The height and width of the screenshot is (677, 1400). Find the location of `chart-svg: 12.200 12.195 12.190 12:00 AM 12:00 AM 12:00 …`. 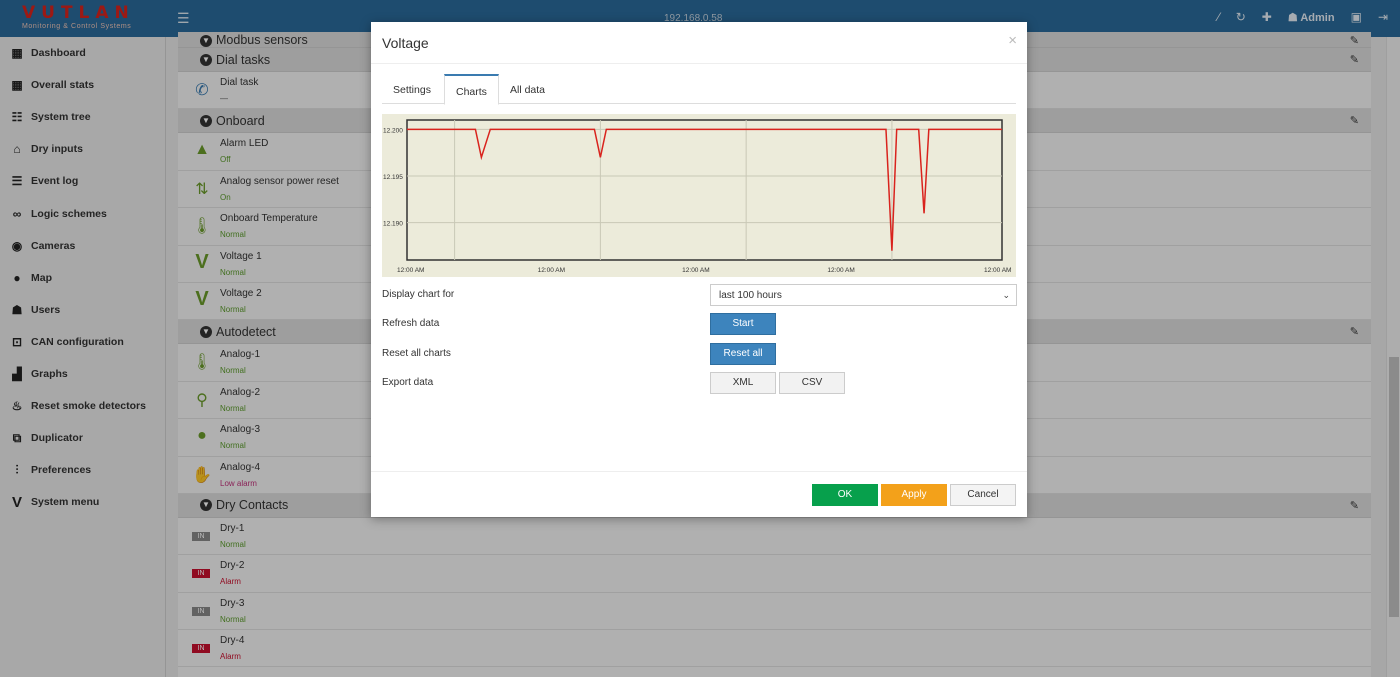

chart-svg: 12.200 12.195 12.190 12:00 AM 12:00 AM 12:00 … is located at coordinates (697, 196).